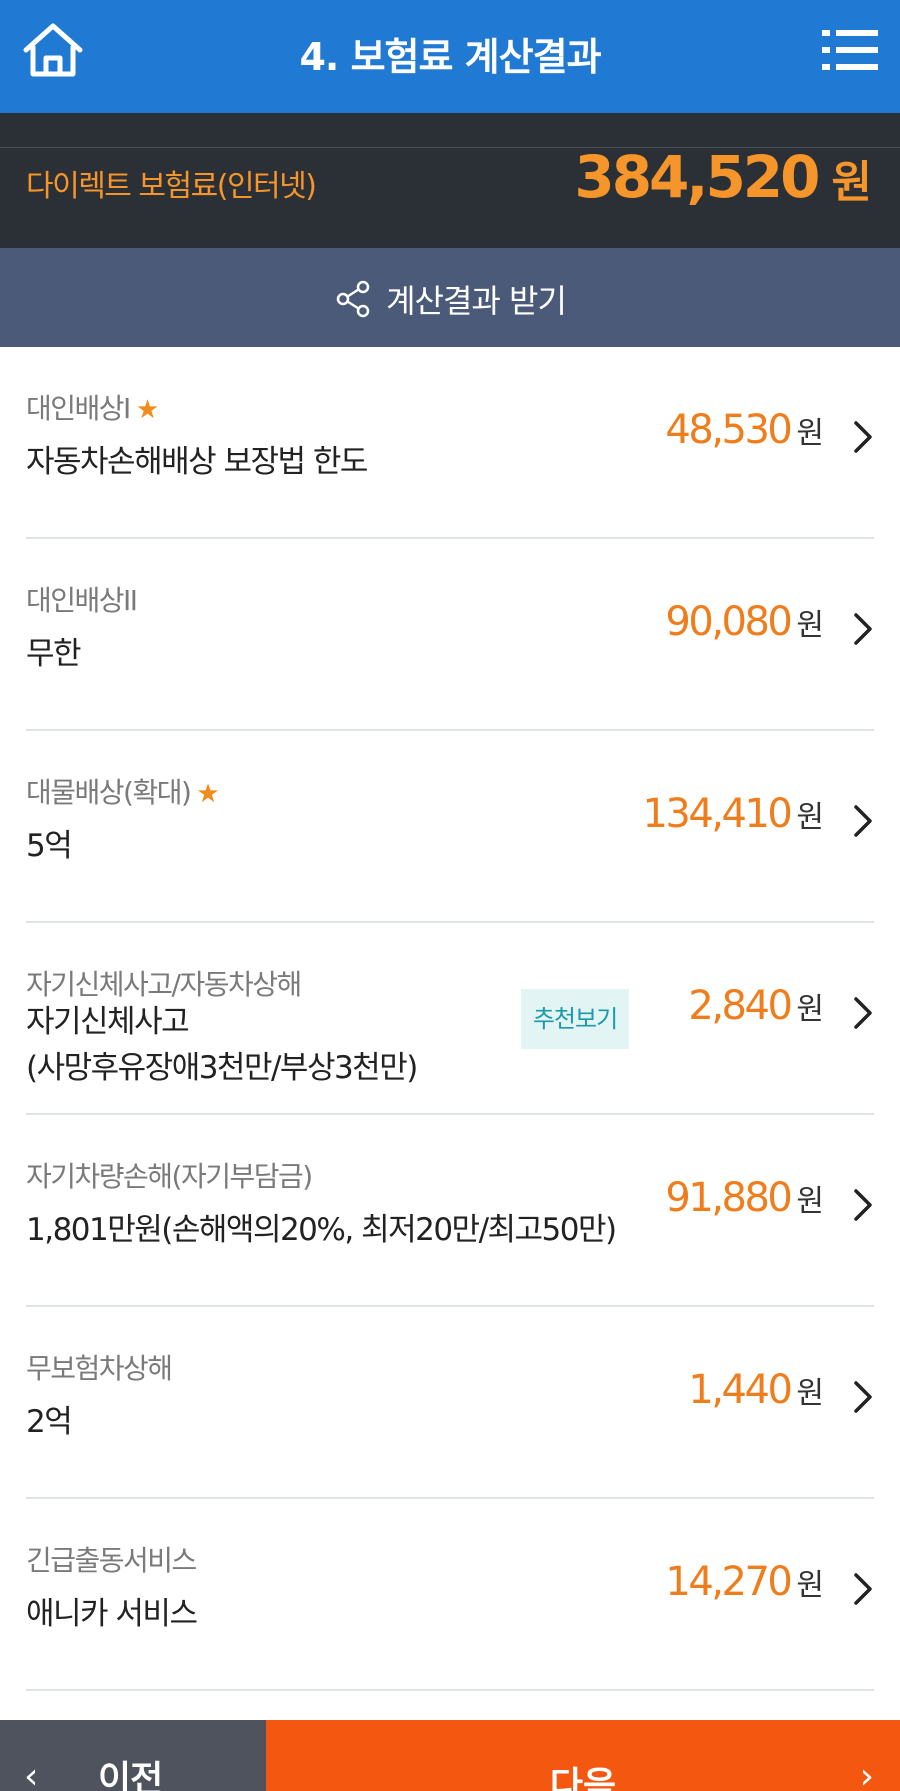 This screenshot has height=1791, width=900. I want to click on coverage-category: 자기차량손해(자기부담금), so click(169, 1175).